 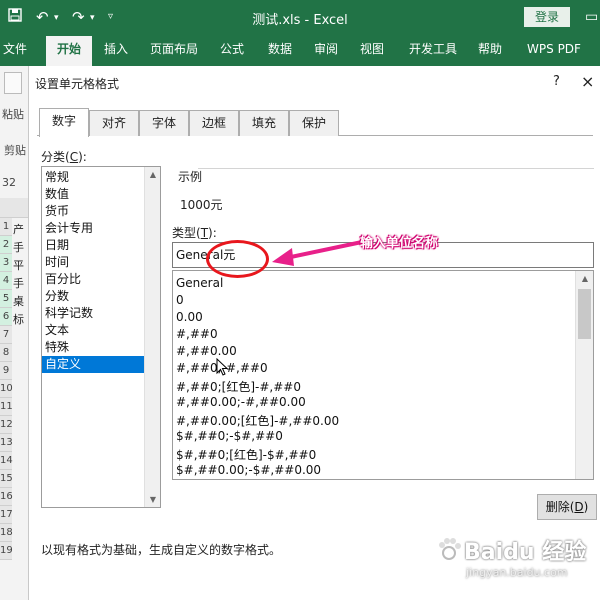 I want to click on format-item: #,##0, so click(x=197, y=334).